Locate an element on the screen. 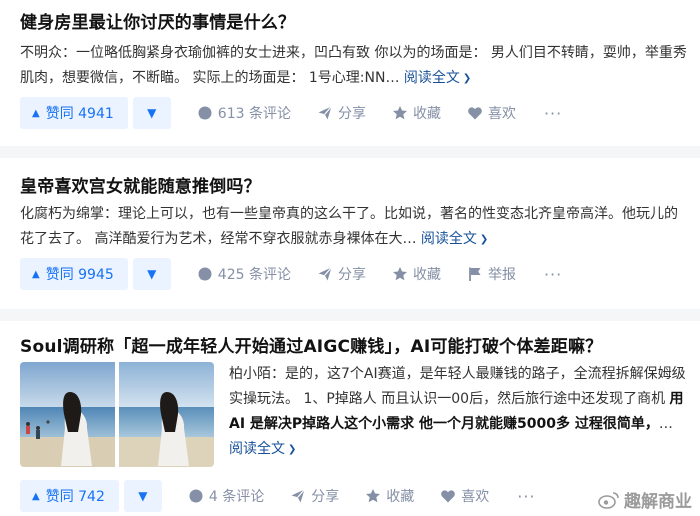 The height and width of the screenshot is (516, 700). beach-photo-right is located at coordinates (166, 414).